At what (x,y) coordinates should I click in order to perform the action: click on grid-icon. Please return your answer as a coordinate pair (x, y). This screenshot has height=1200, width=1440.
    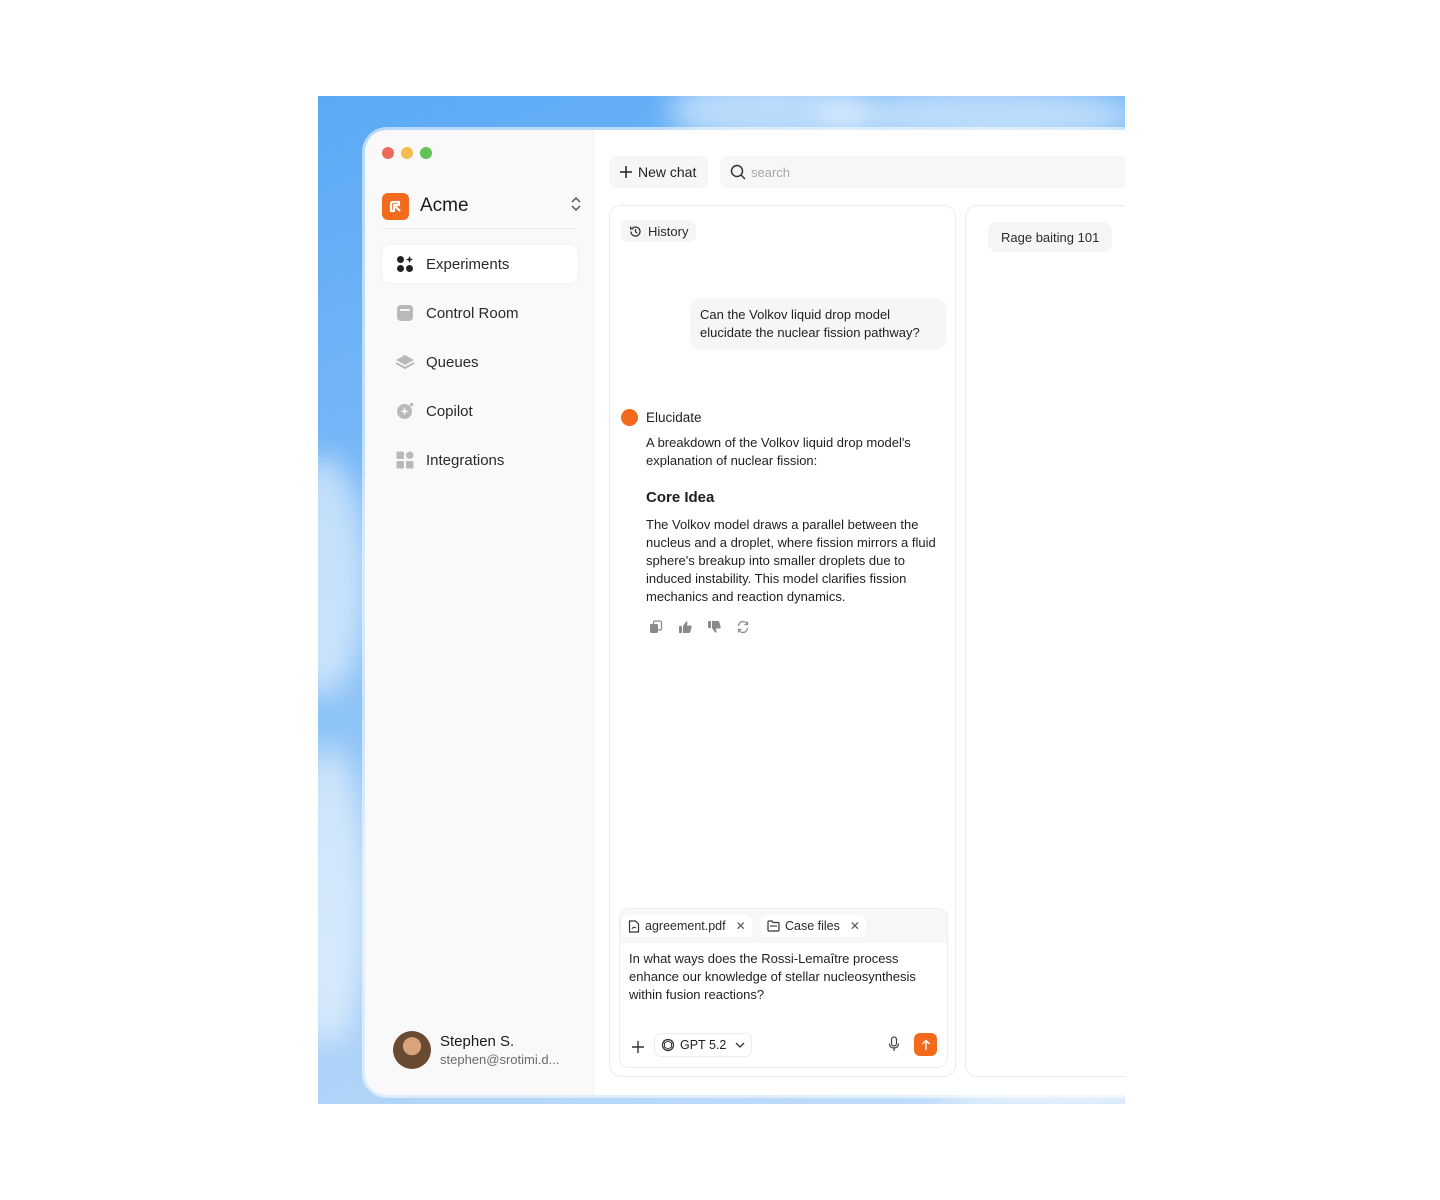
    Looking at the image, I should click on (405, 460).